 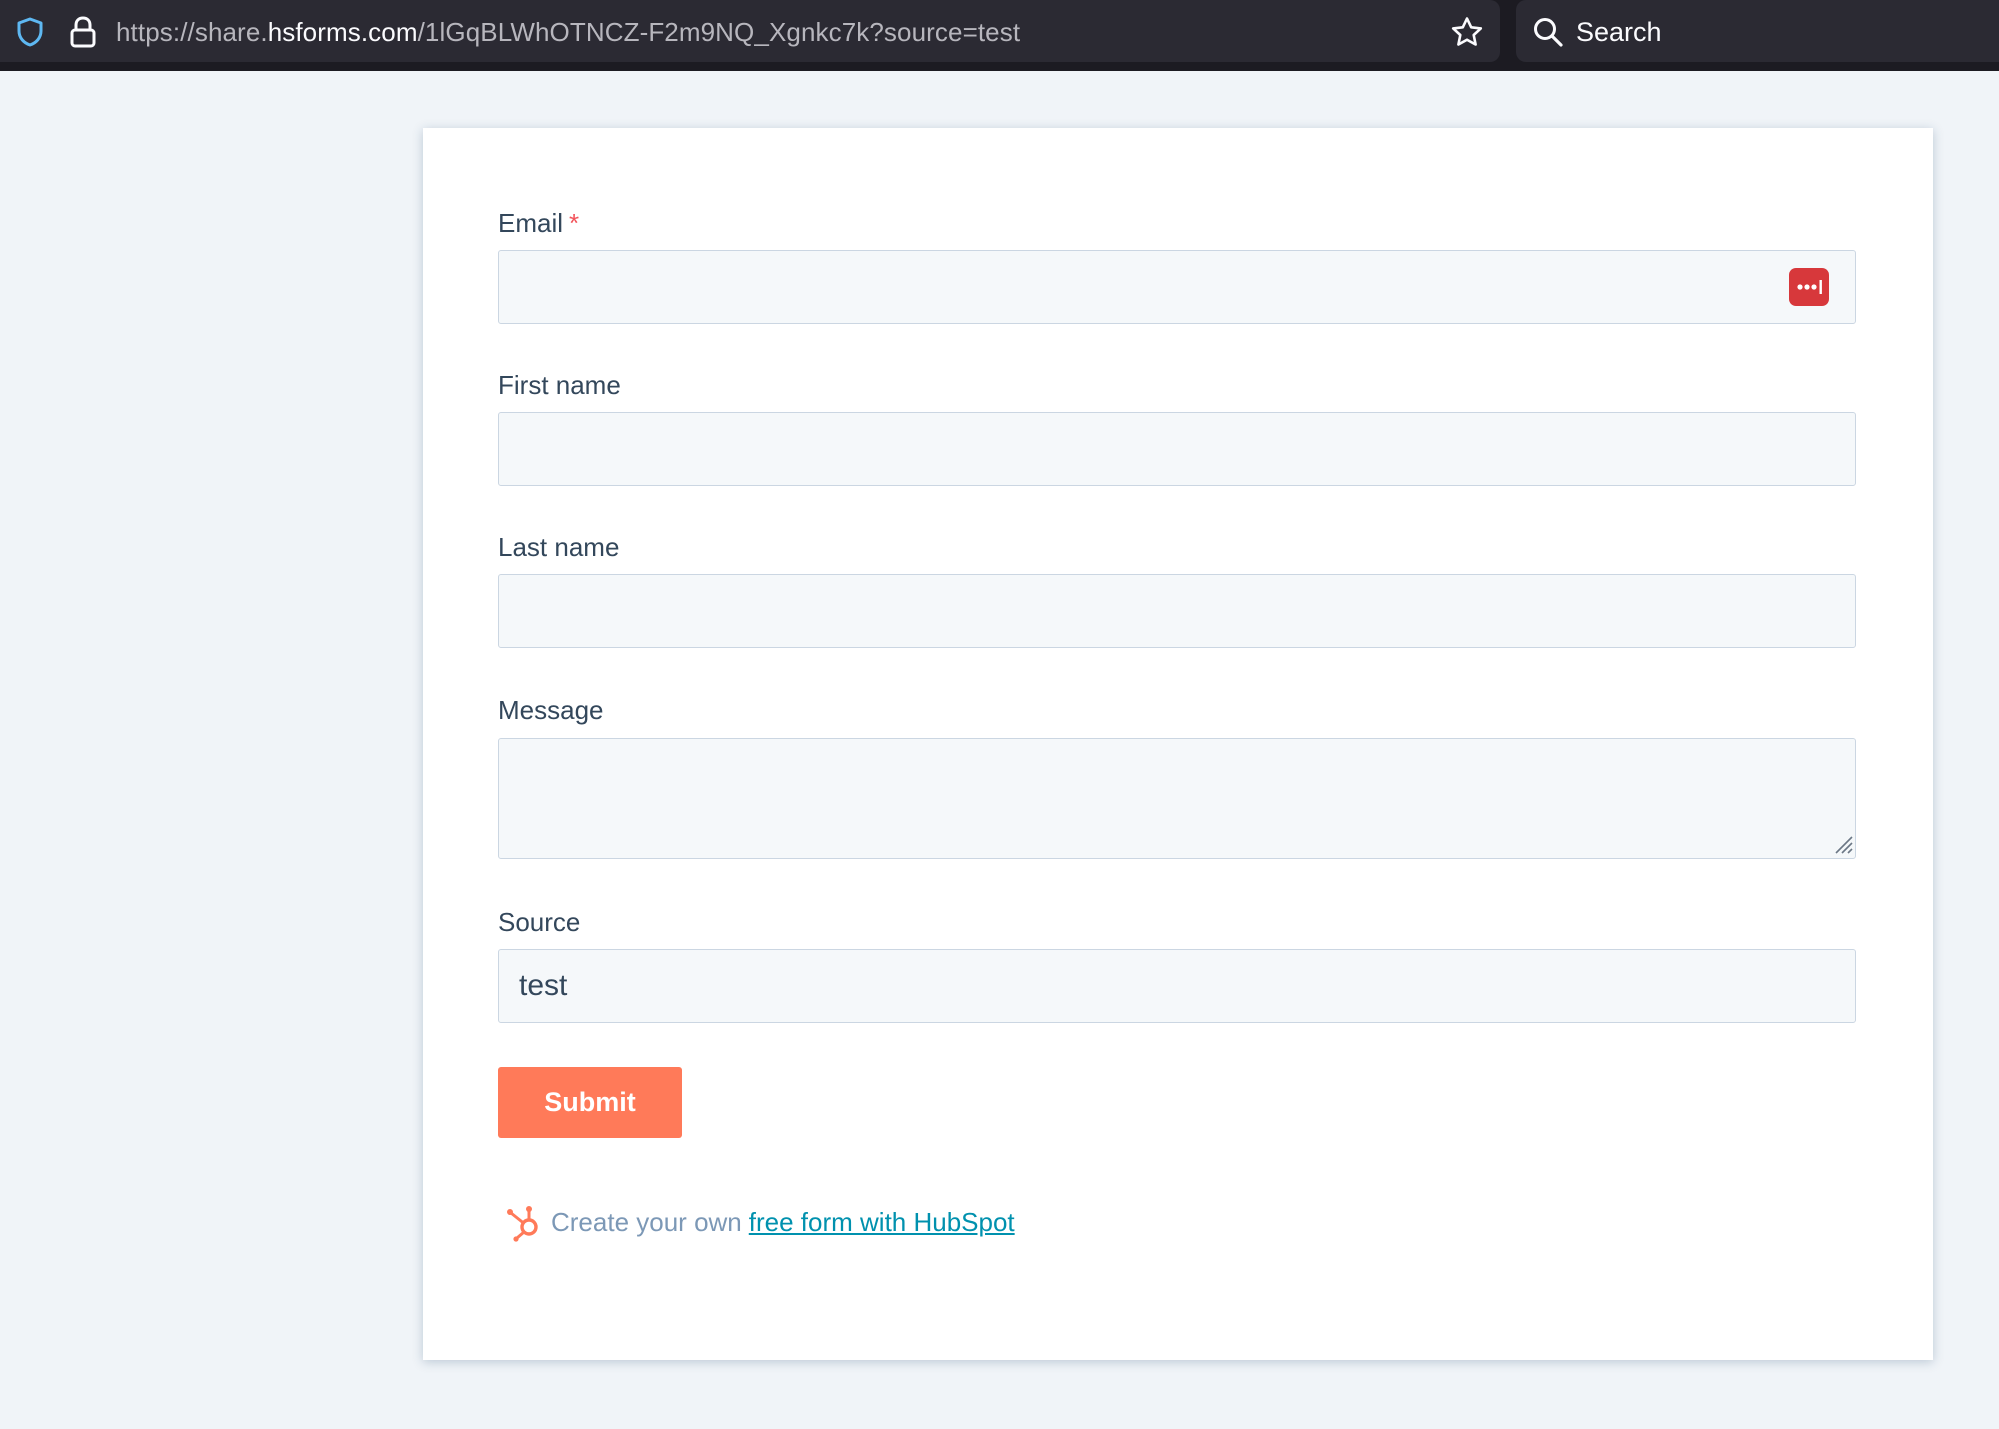 What do you see at coordinates (646, 1221) in the screenshot?
I see `footer-text: Create your own` at bounding box center [646, 1221].